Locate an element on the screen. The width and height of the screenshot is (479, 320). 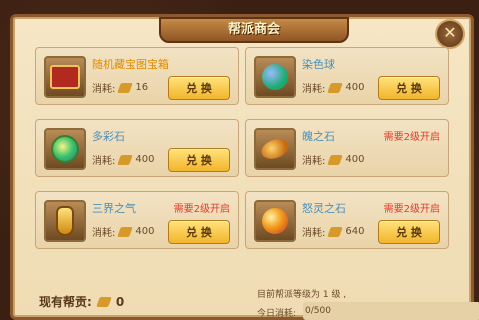
item-cost: 消耗: 16 is located at coordinates (120, 87).